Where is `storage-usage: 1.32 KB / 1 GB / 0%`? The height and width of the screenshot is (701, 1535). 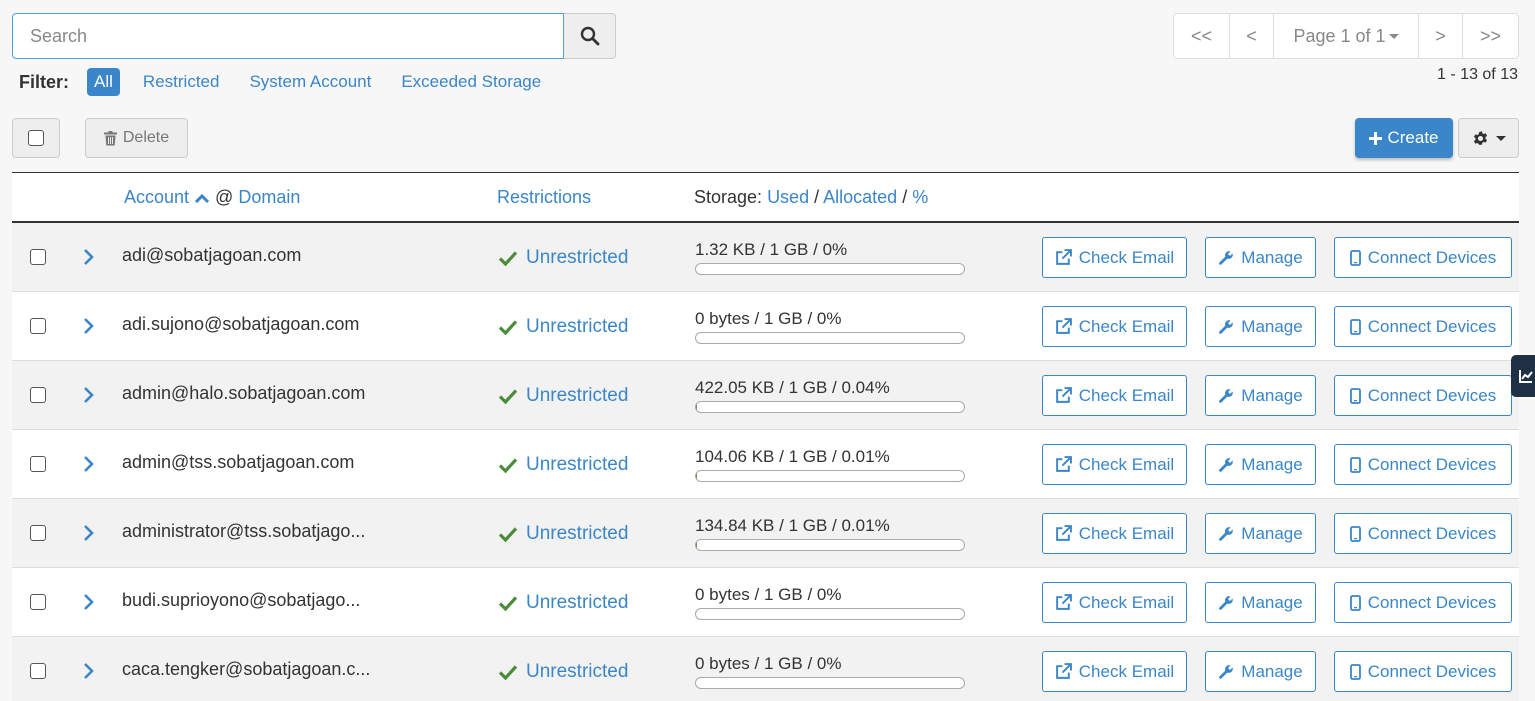
storage-usage: 1.32 KB / 1 GB / 0% is located at coordinates (830, 257).